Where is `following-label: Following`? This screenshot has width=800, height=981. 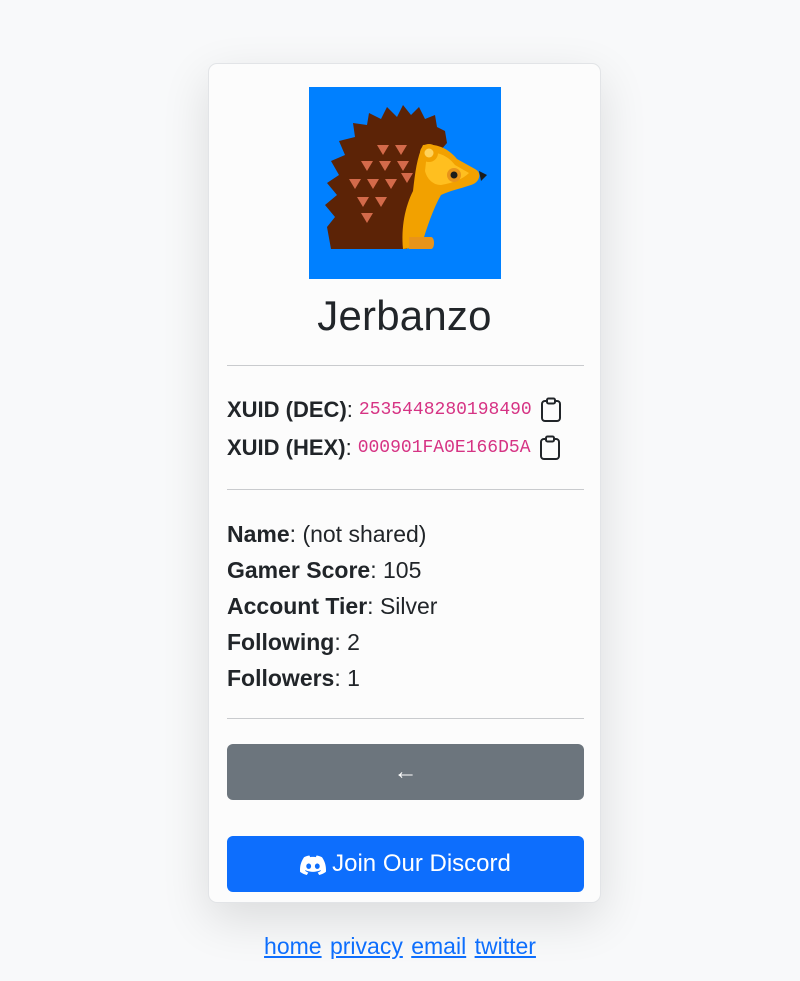 following-label: Following is located at coordinates (281, 642).